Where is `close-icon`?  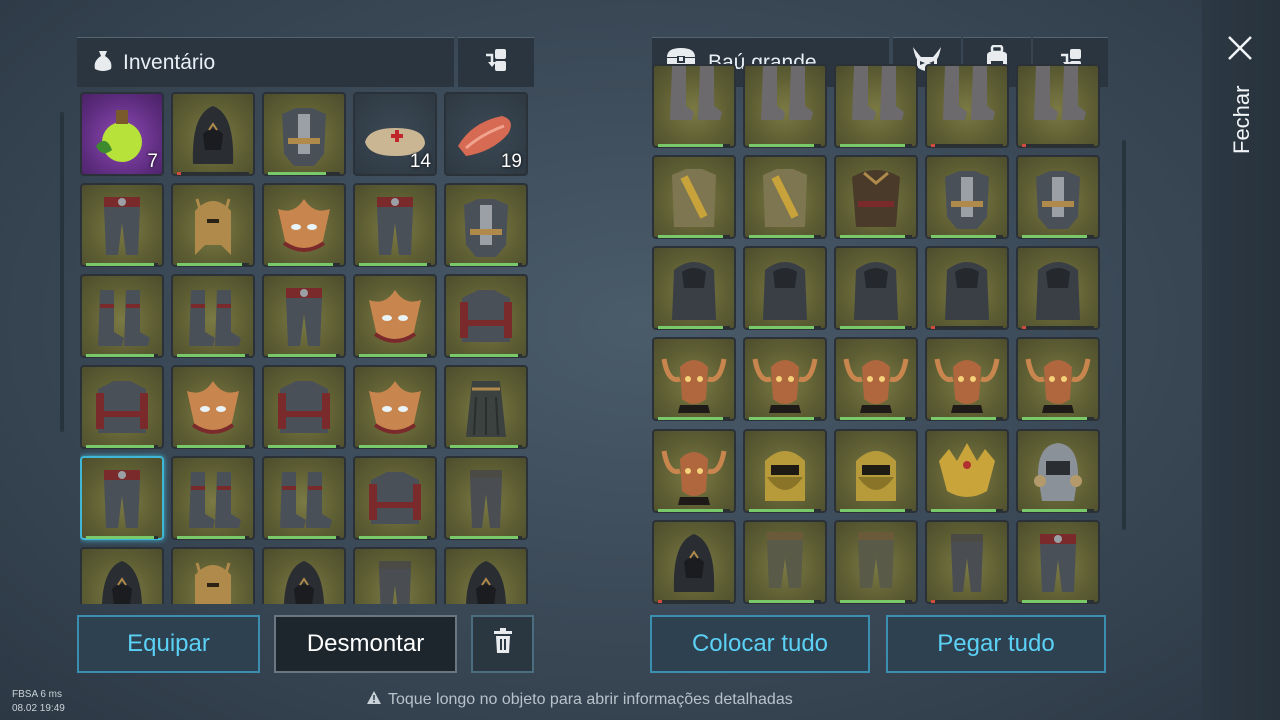
close-icon is located at coordinates (1240, 48).